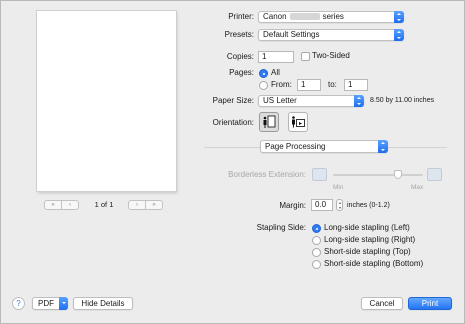 Image resolution: width=465 pixels, height=324 pixels. What do you see at coordinates (319, 174) in the screenshot?
I see `borderless-min-icon` at bounding box center [319, 174].